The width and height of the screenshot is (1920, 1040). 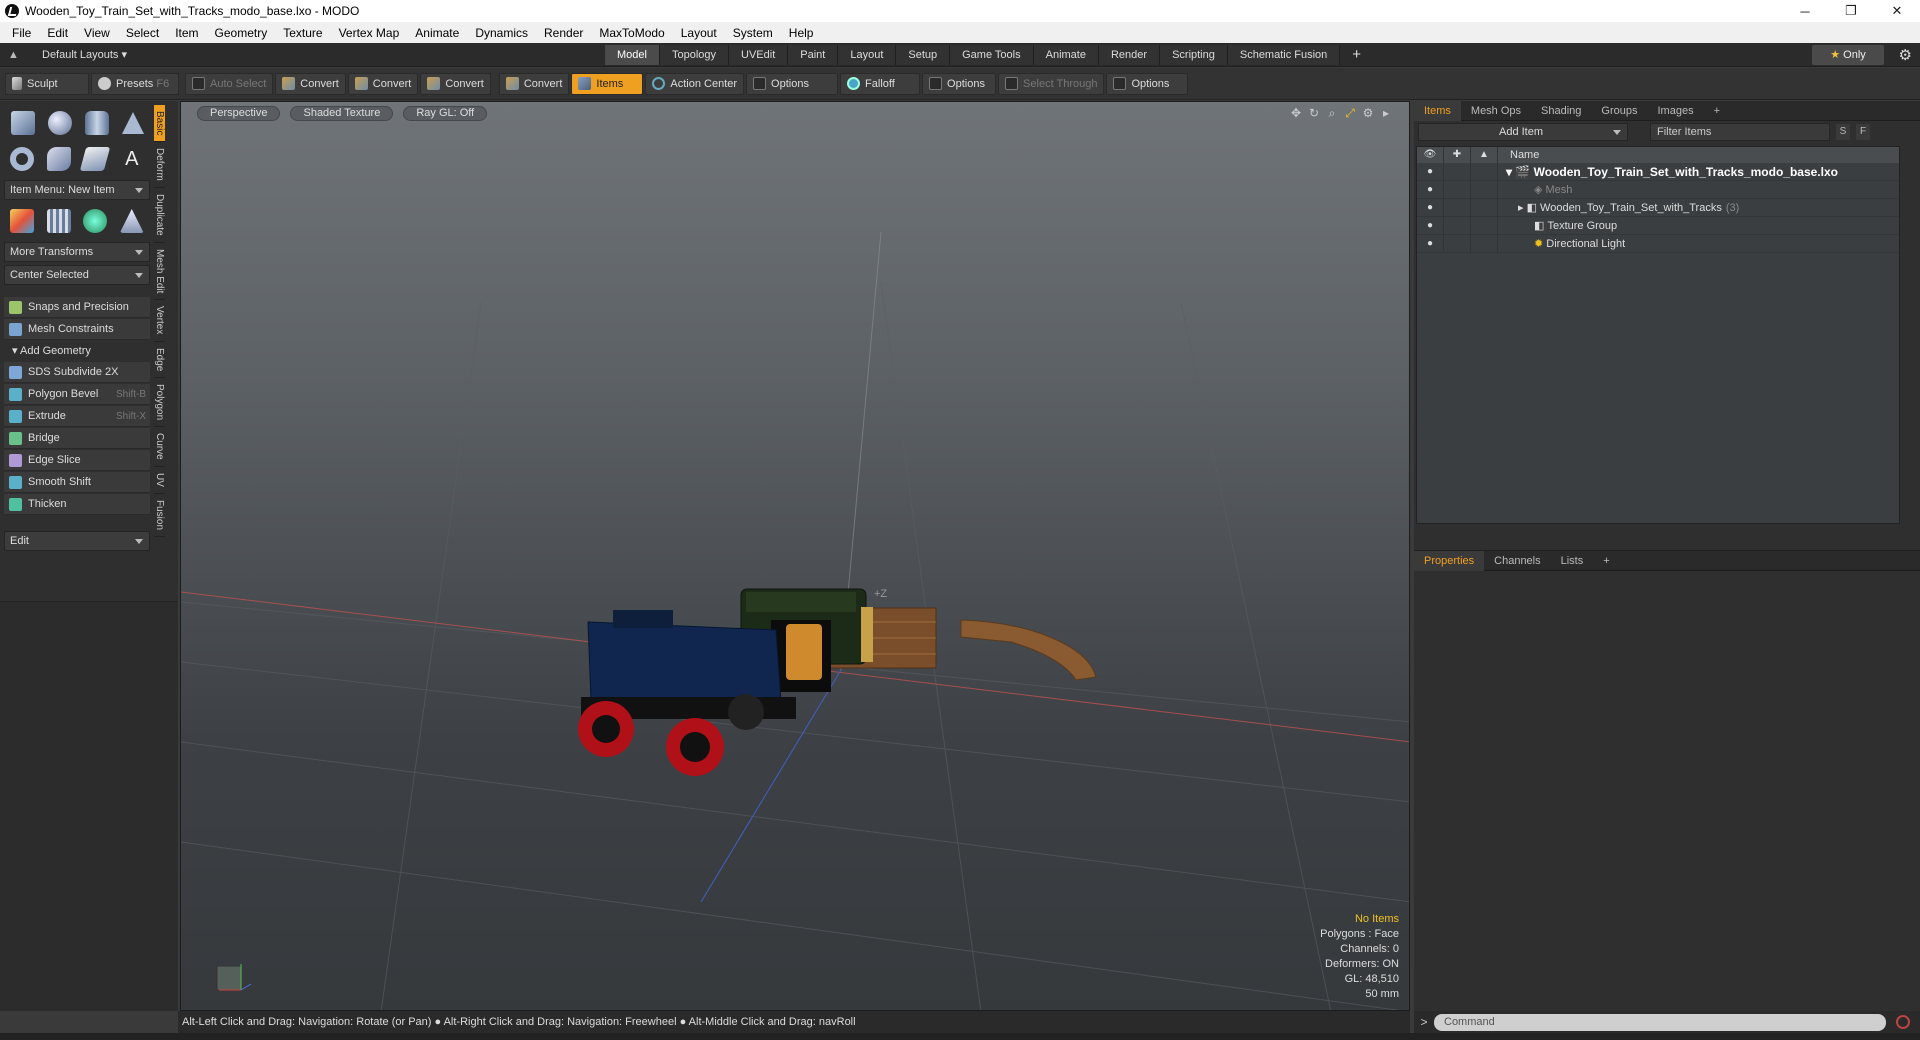 I want to click on minimize-button: ─, so click(x=1805, y=11).